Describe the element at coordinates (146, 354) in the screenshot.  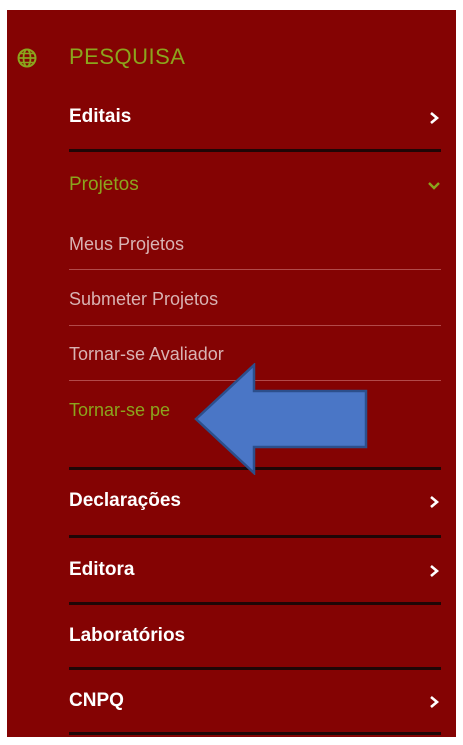
I see `submenu-item-tornar-se-avaliador: Tornar-se Avaliador` at that location.